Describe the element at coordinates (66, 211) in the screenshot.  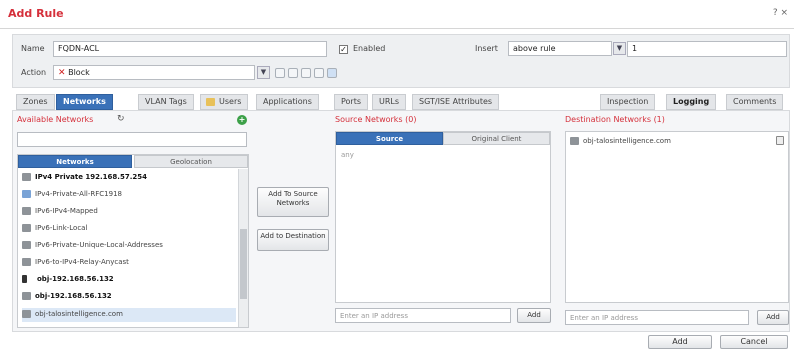
I see `list-item-label: IPv6-IPv4-Mapped` at that location.